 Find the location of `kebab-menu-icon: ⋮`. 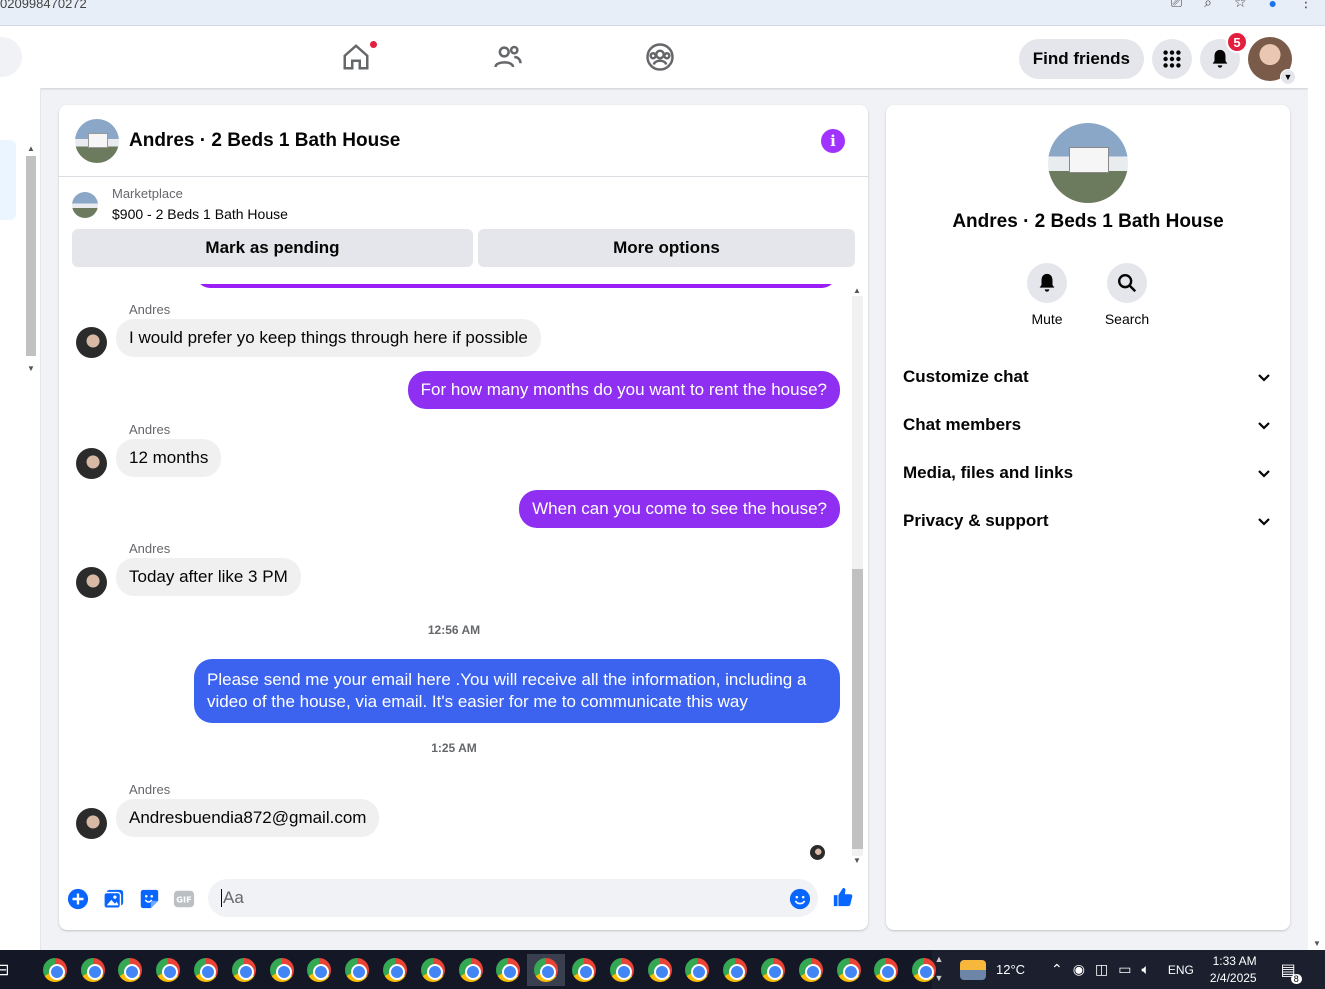

kebab-menu-icon: ⋮ is located at coordinates (1306, 5).